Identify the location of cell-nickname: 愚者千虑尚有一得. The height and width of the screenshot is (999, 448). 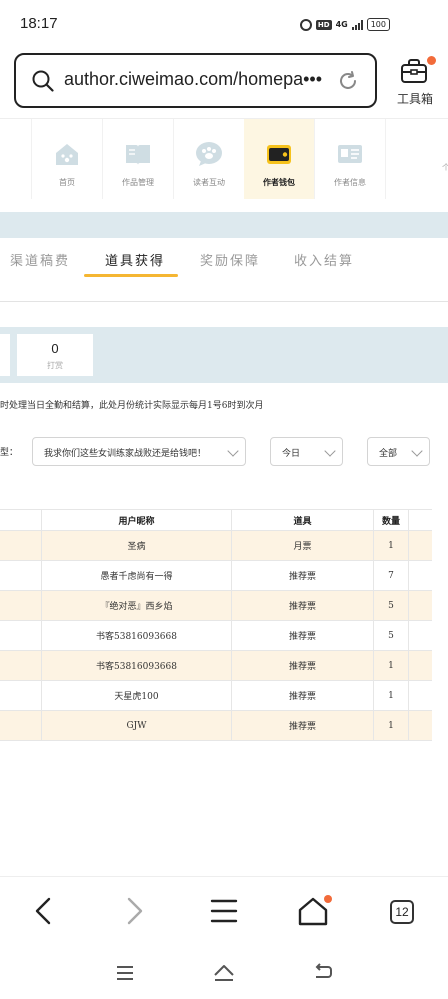
(136, 575).